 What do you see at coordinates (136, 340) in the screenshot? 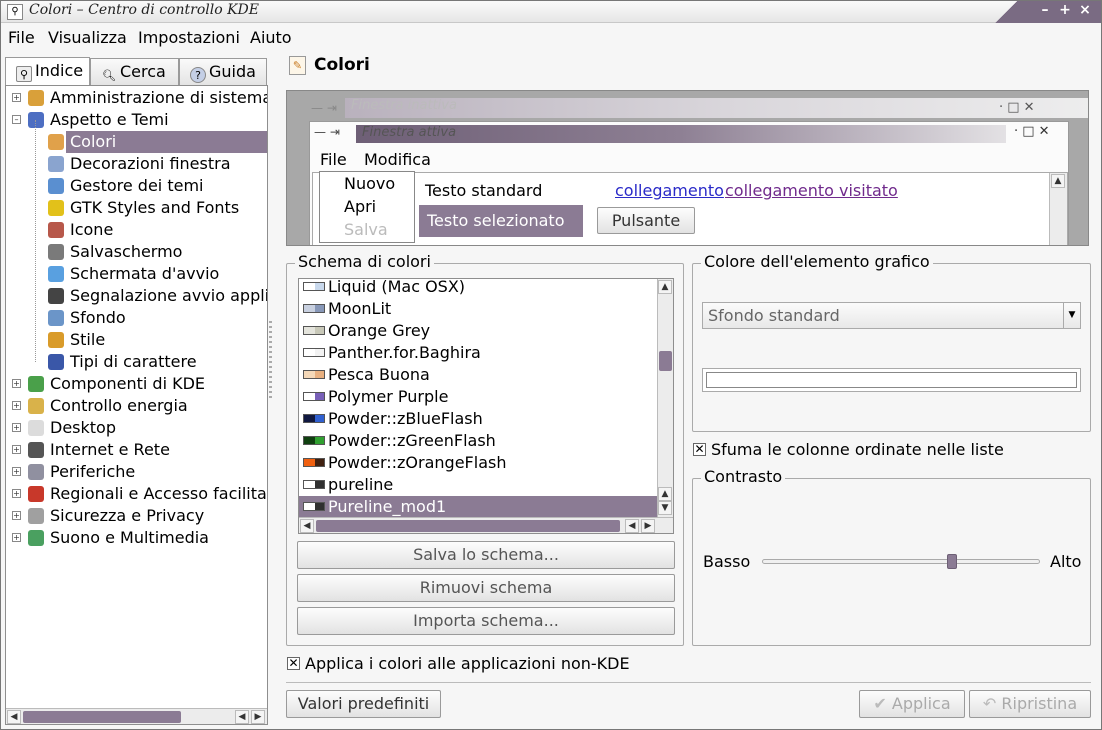
I see `tree-item: Stile` at bounding box center [136, 340].